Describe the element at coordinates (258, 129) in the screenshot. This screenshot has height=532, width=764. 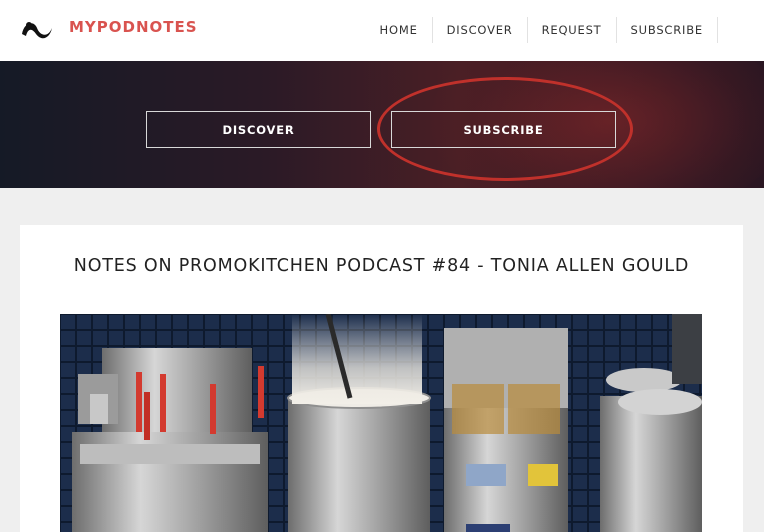
I see `discover-button: DISCOVER` at that location.